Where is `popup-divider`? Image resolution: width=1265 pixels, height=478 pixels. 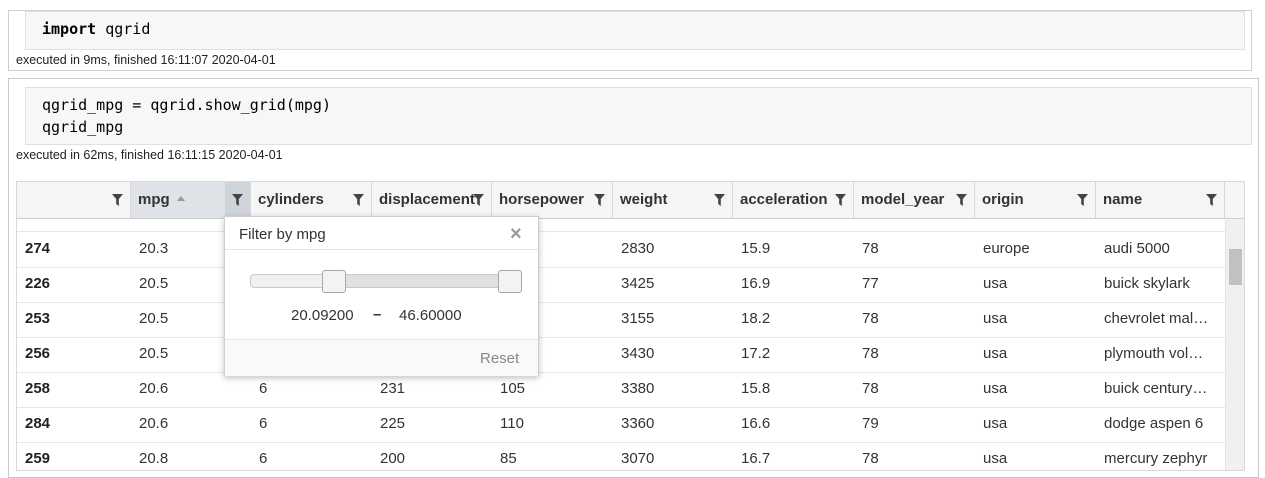
popup-divider is located at coordinates (381, 249).